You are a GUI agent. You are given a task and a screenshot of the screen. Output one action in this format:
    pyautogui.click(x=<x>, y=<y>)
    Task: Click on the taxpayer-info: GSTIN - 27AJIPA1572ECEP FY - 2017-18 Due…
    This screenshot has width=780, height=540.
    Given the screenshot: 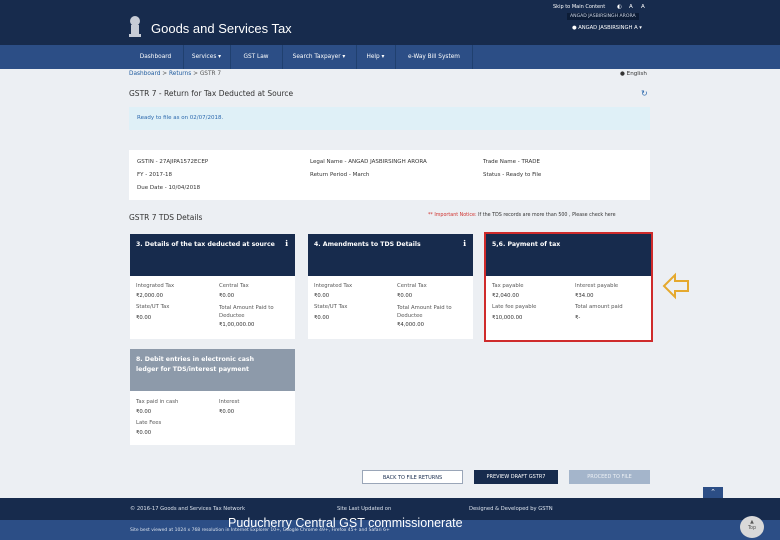 What is the action you would take?
    pyautogui.click(x=389, y=175)
    